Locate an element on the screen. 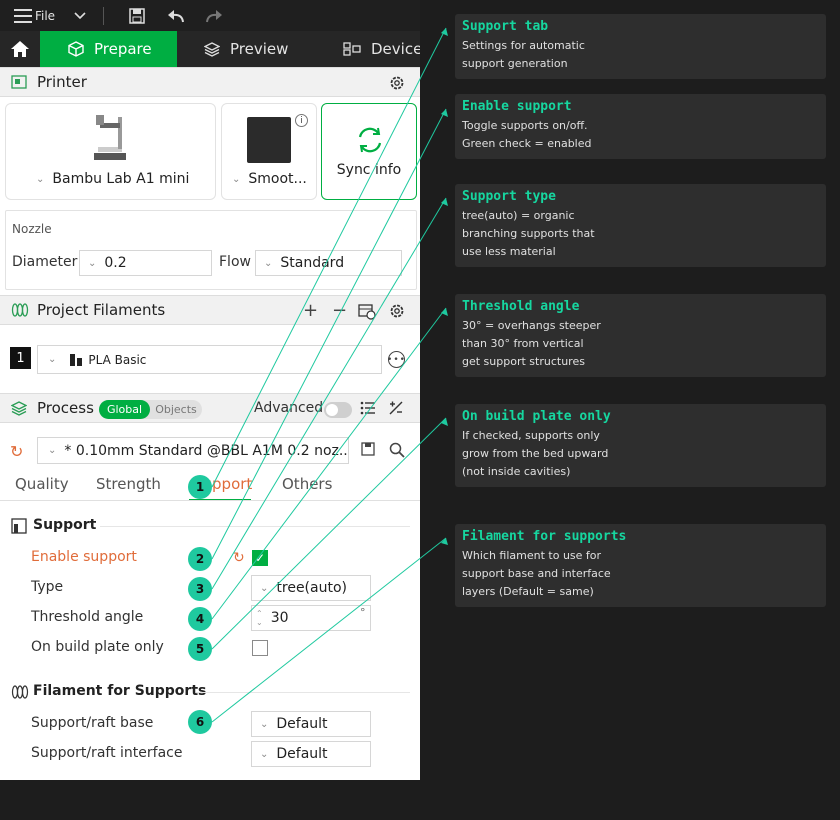 This screenshot has height=820, width=840. filament-spool-icon is located at coordinates (20, 692).